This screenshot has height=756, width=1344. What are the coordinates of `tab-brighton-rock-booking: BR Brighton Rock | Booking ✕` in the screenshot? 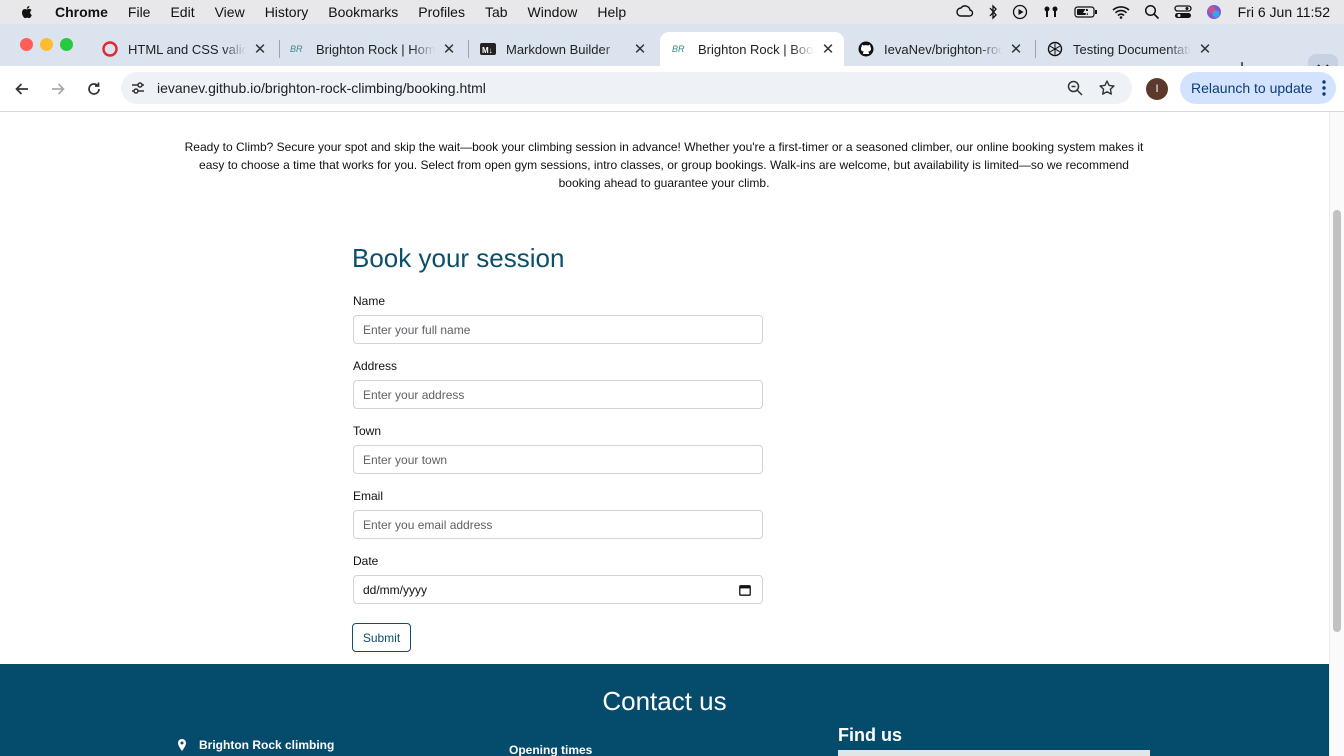 It's located at (752, 49).